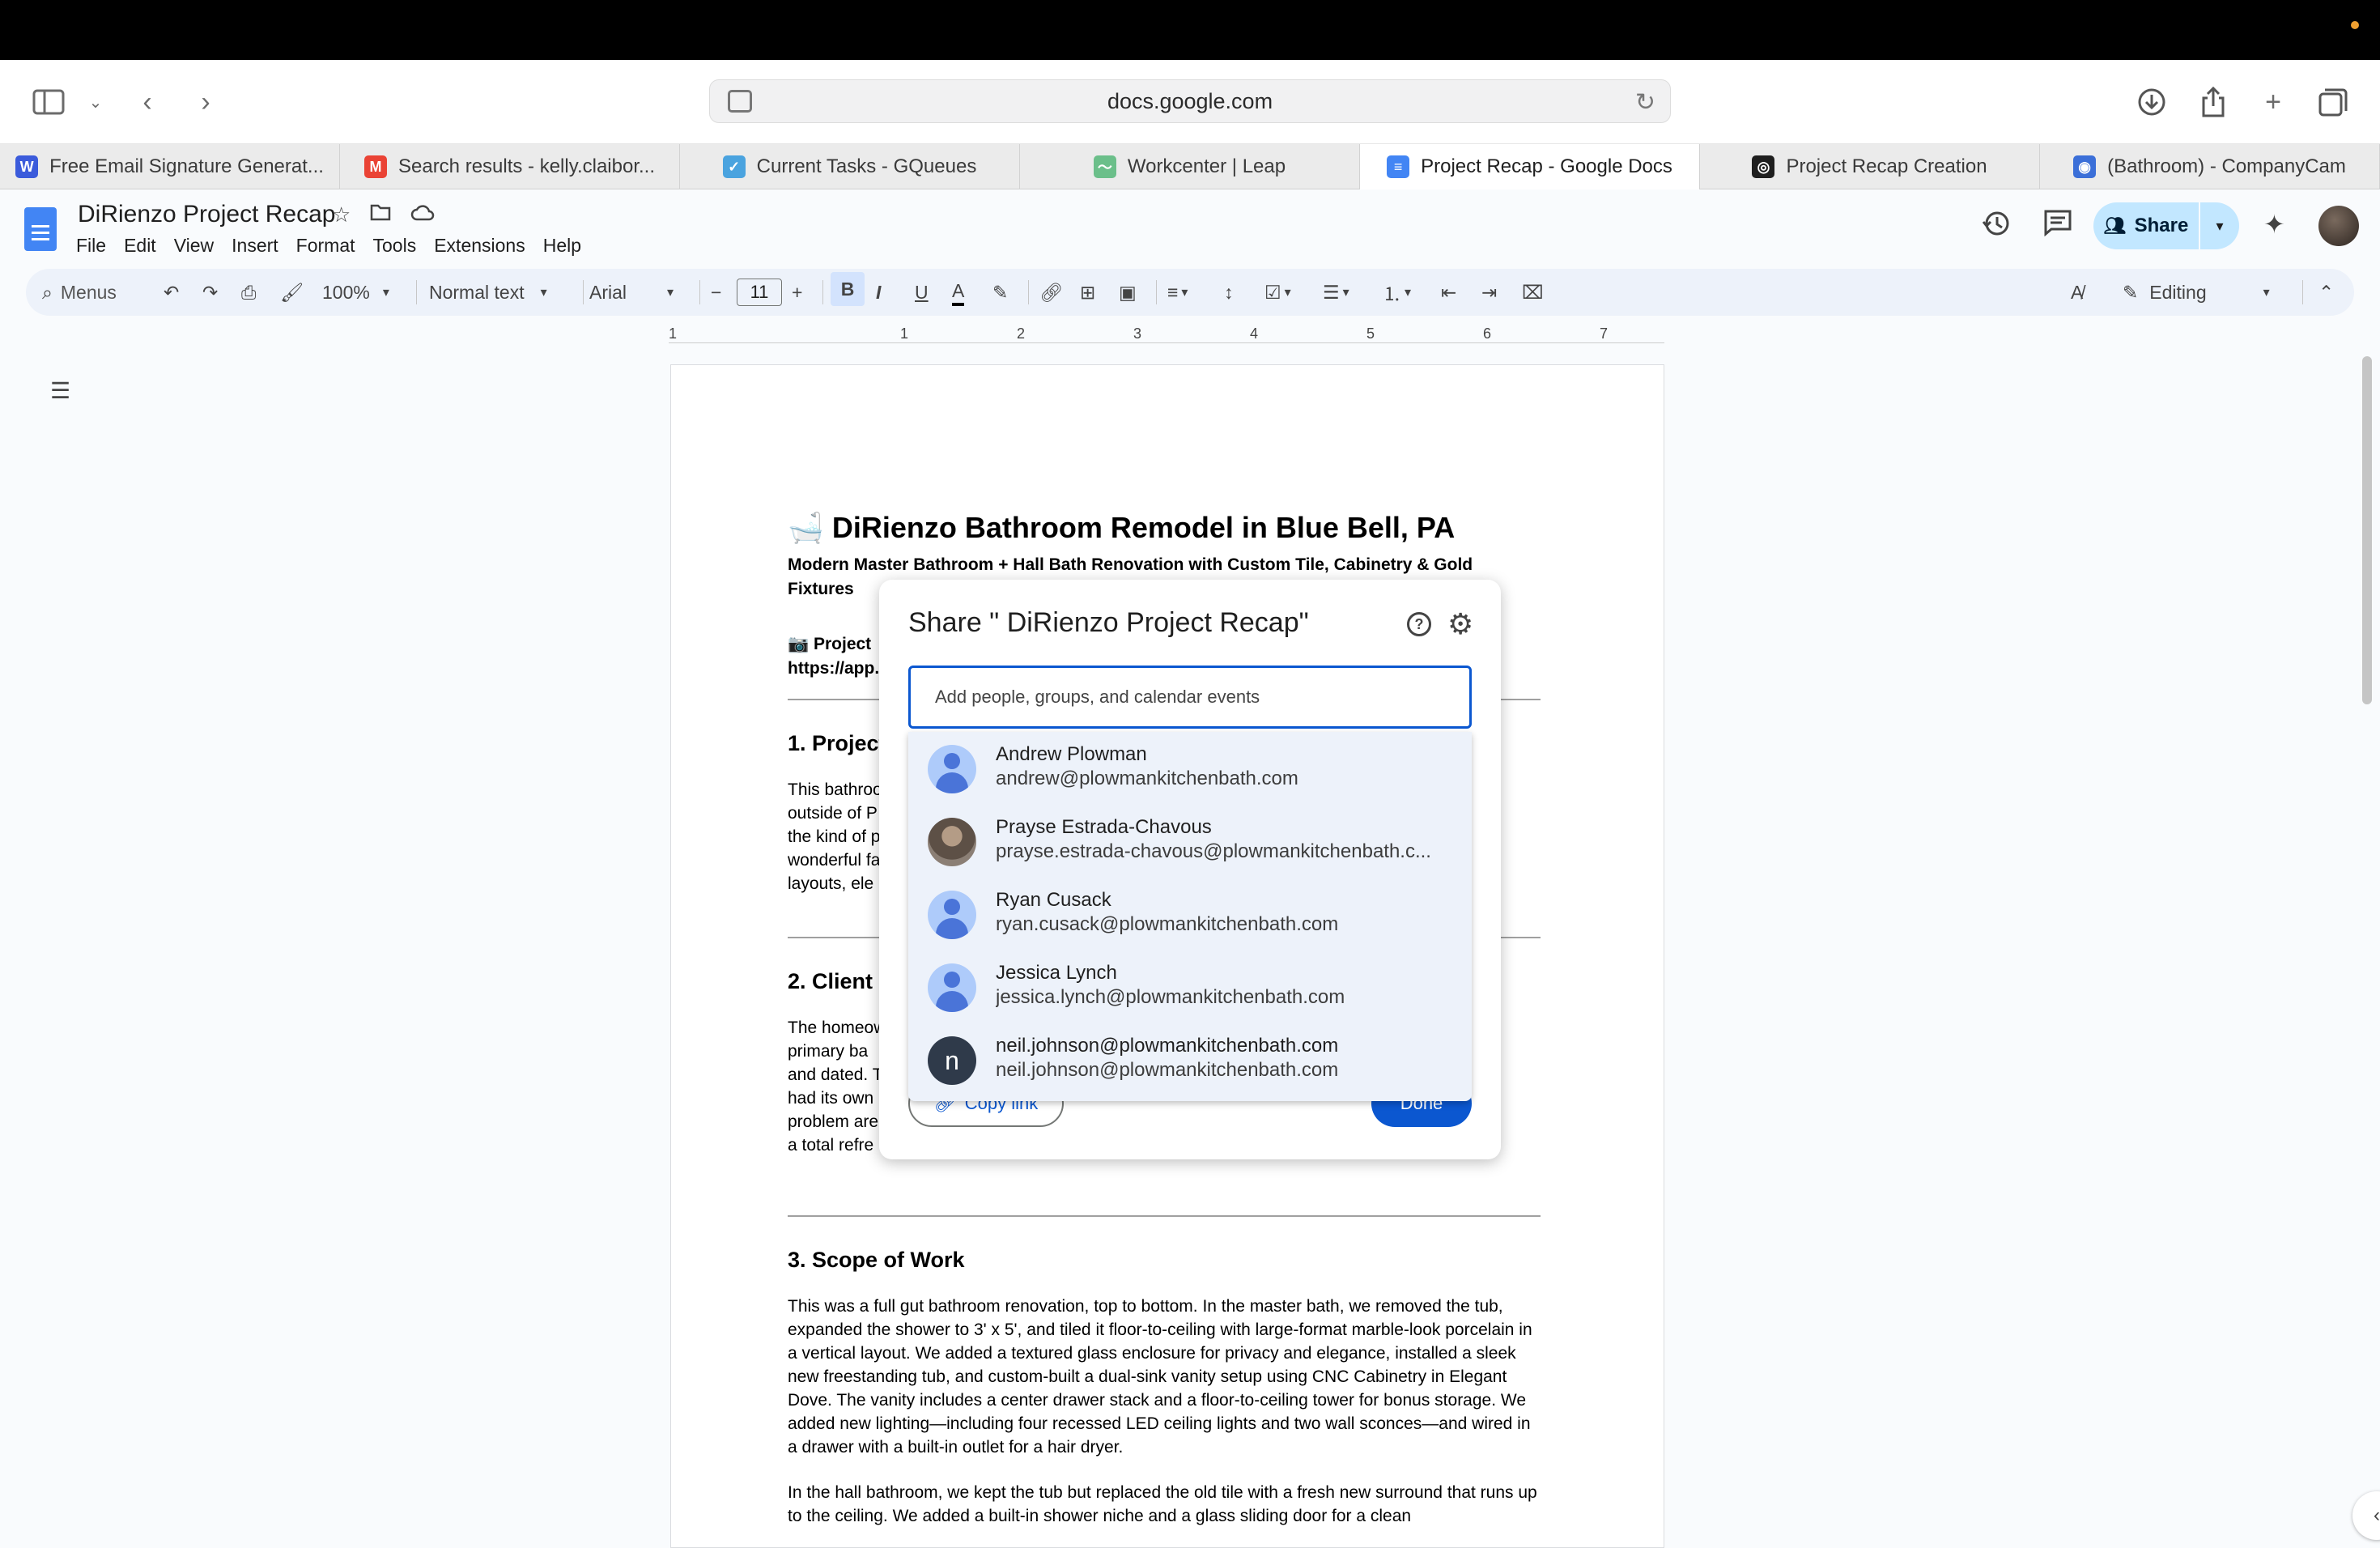 This screenshot has width=2380, height=1548. I want to click on google-docs-logo-icon, so click(40, 229).